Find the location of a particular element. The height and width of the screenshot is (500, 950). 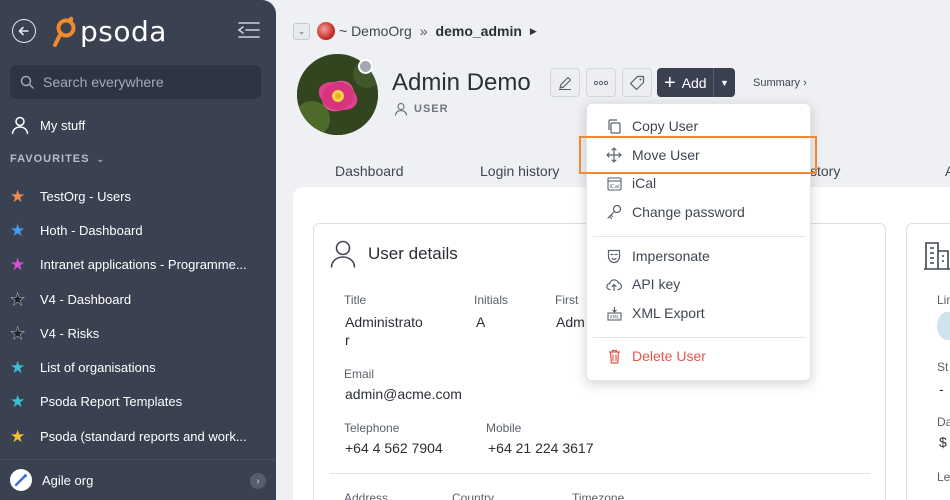

favourite-item: ★ List of organisations is located at coordinates (139, 367).